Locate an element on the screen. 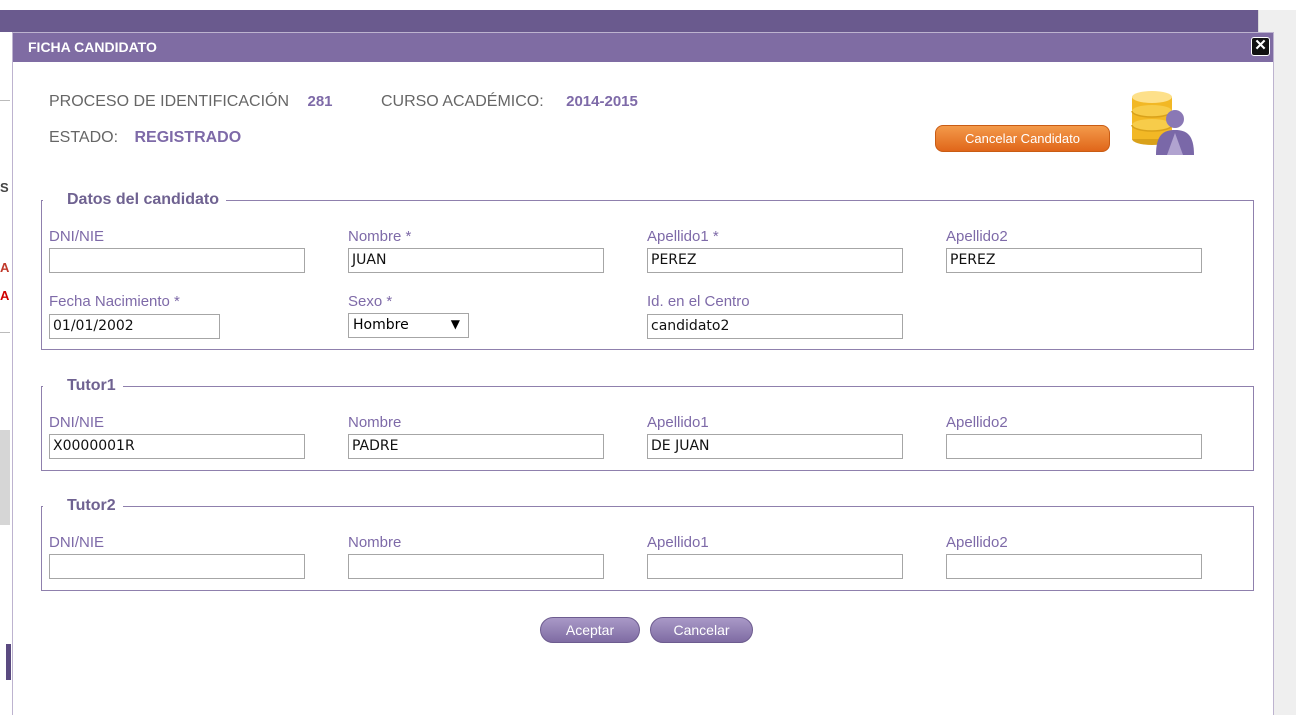 This screenshot has width=1296, height=715. nombre-field: JUAN is located at coordinates (476, 260).